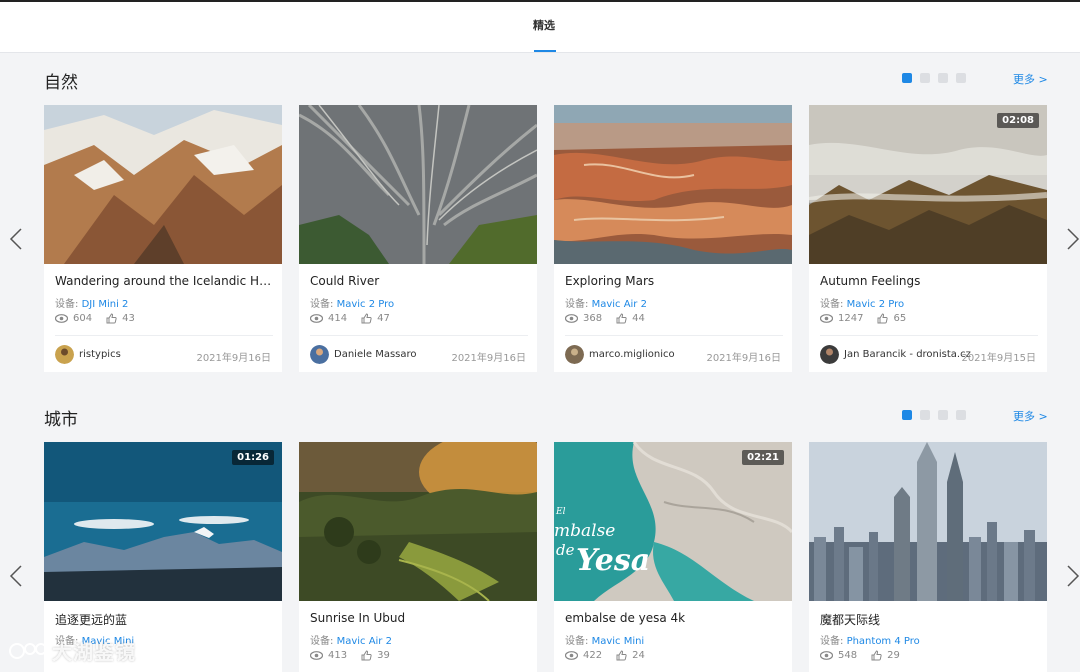  I want to click on watermark-text: 大湖鉴镜, so click(94, 652).